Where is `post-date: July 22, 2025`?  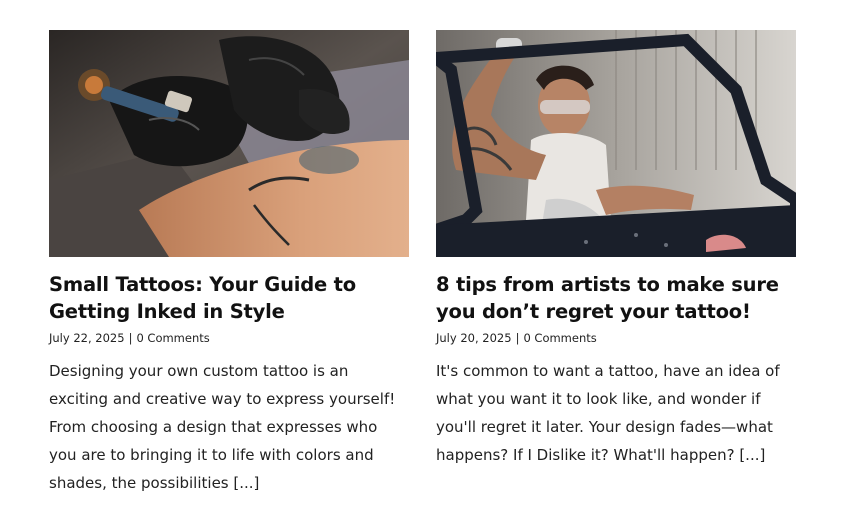
post-date: July 22, 2025 is located at coordinates (87, 338).